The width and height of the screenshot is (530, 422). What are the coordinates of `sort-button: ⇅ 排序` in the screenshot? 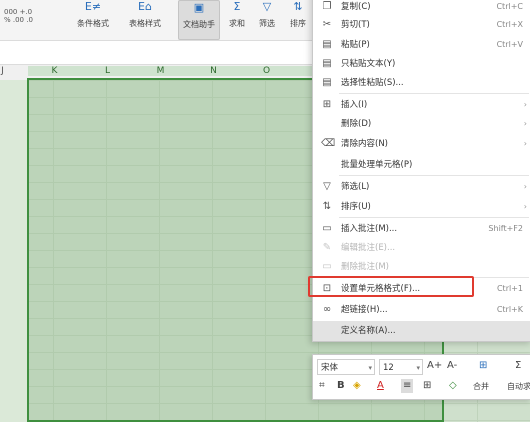 It's located at (298, 19).